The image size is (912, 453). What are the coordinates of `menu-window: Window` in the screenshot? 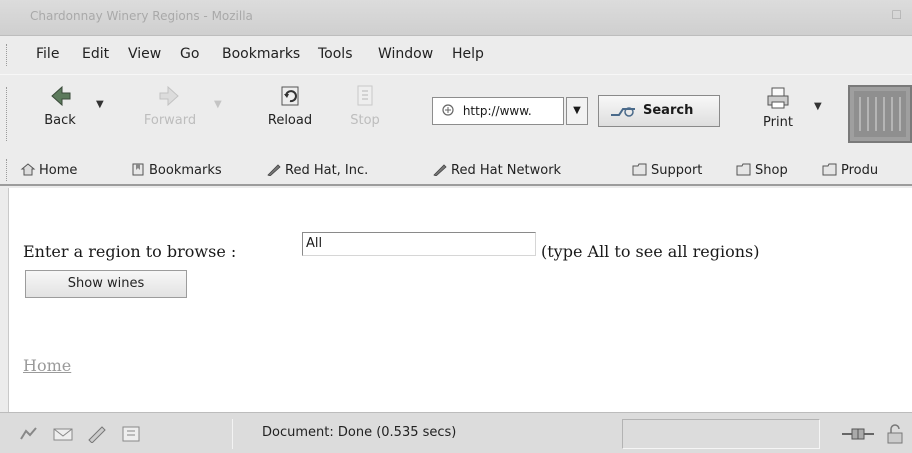 It's located at (405, 54).